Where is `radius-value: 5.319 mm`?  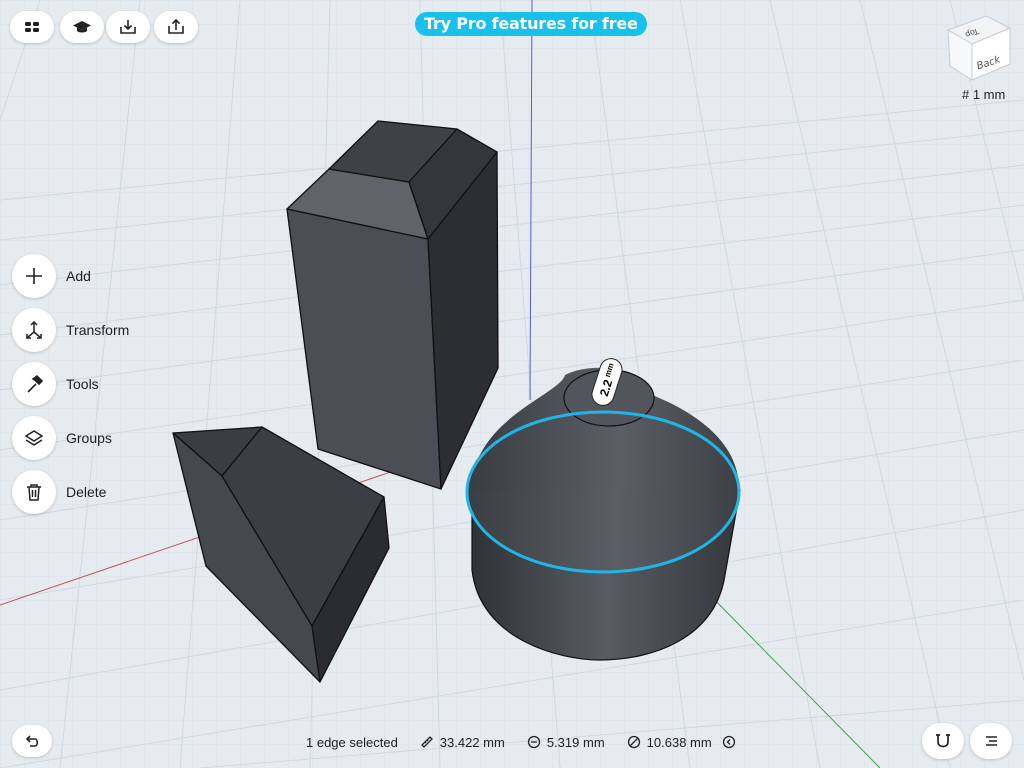 radius-value: 5.319 mm is located at coordinates (575, 742).